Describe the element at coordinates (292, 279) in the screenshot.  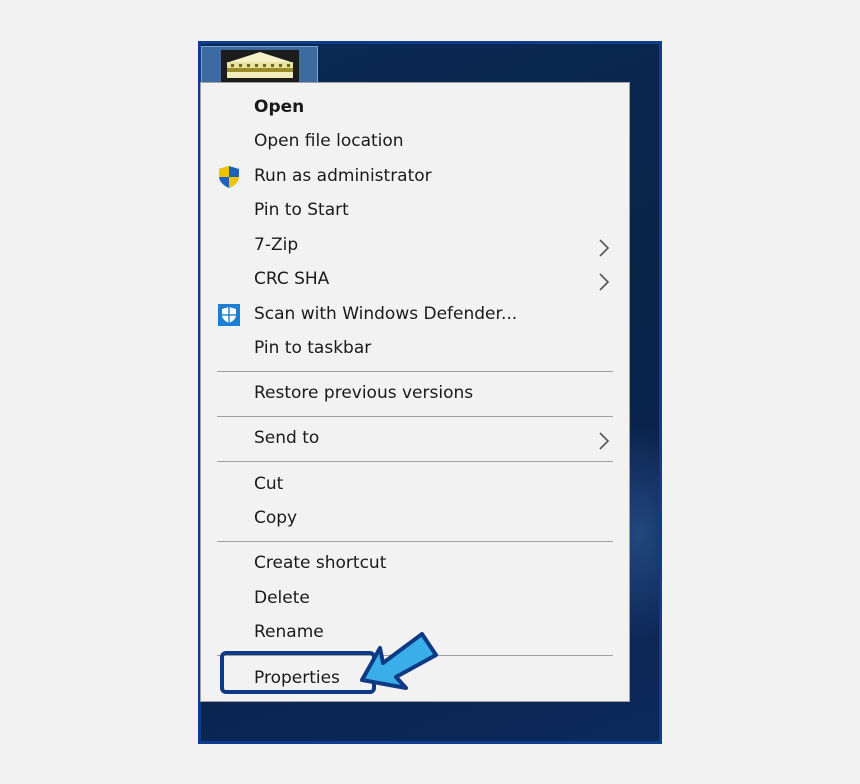
I see `menu-item-label: CRC SHA` at that location.